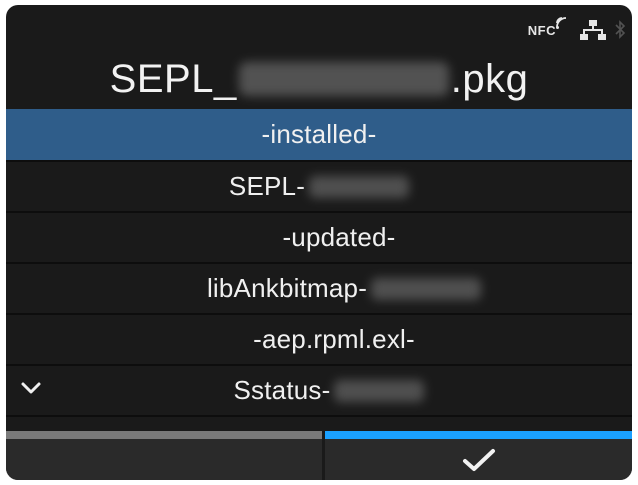 This screenshot has width=638, height=485. I want to click on status-bar: NFC, so click(577, 30).